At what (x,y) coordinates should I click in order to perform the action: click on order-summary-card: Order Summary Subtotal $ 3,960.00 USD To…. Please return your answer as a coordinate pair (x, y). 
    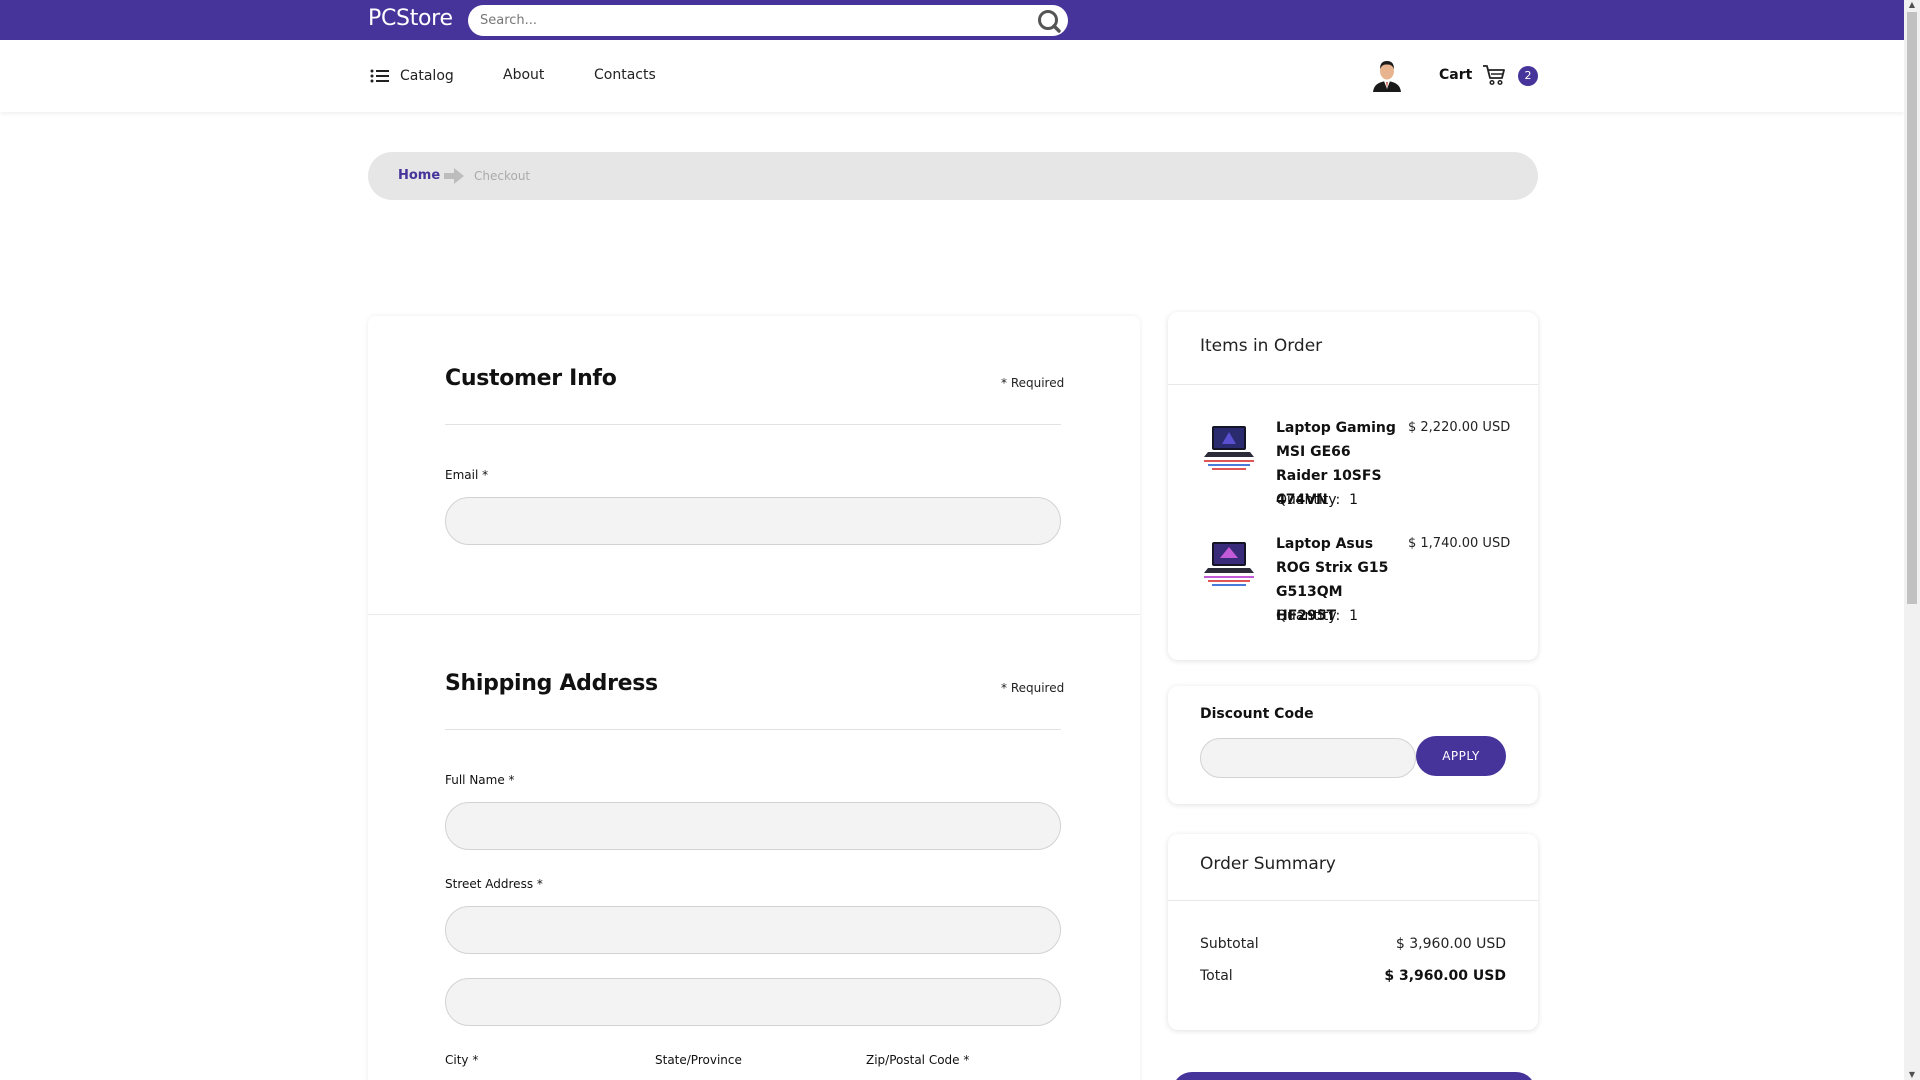
    Looking at the image, I should click on (1353, 932).